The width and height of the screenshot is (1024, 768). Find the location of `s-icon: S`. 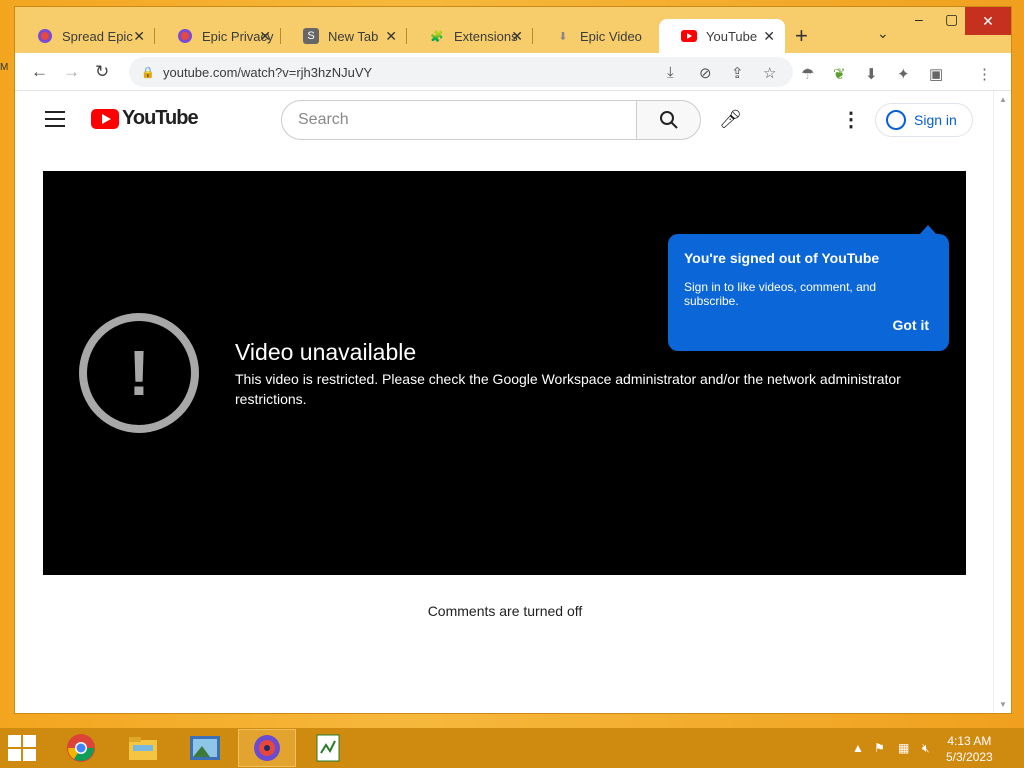

s-icon: S is located at coordinates (311, 36).